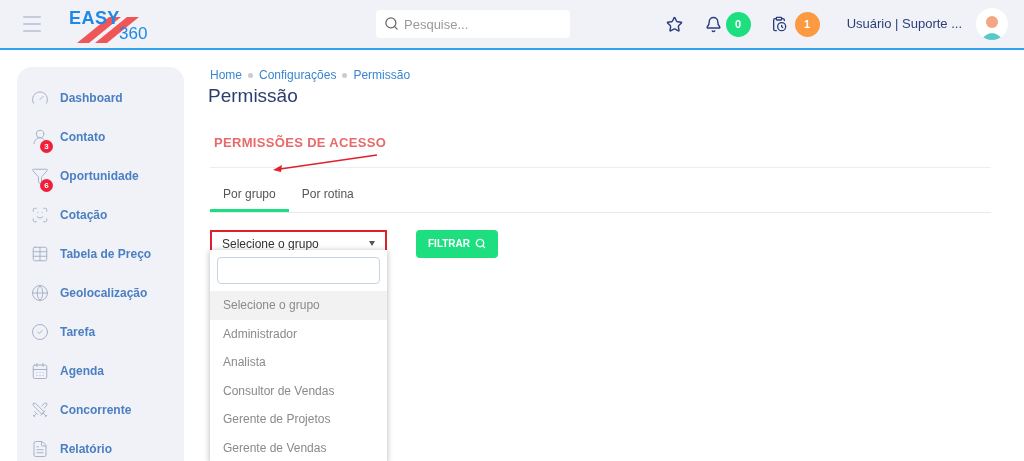 Image resolution: width=1024 pixels, height=461 pixels. Describe the element at coordinates (298, 333) in the screenshot. I see `dropdown-option: Administrador` at that location.